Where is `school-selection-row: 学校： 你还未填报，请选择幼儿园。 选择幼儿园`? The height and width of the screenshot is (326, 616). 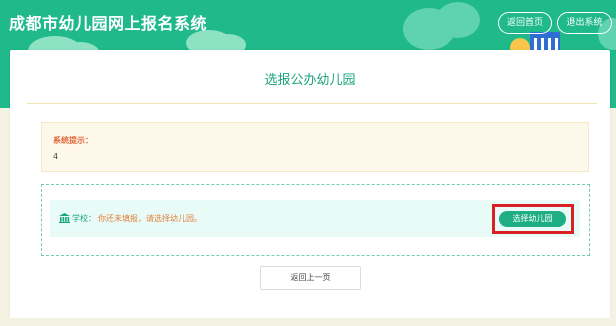
school-selection-row: 学校： 你还未填报，请选择幼儿园。 选择幼儿园 is located at coordinates (315, 218).